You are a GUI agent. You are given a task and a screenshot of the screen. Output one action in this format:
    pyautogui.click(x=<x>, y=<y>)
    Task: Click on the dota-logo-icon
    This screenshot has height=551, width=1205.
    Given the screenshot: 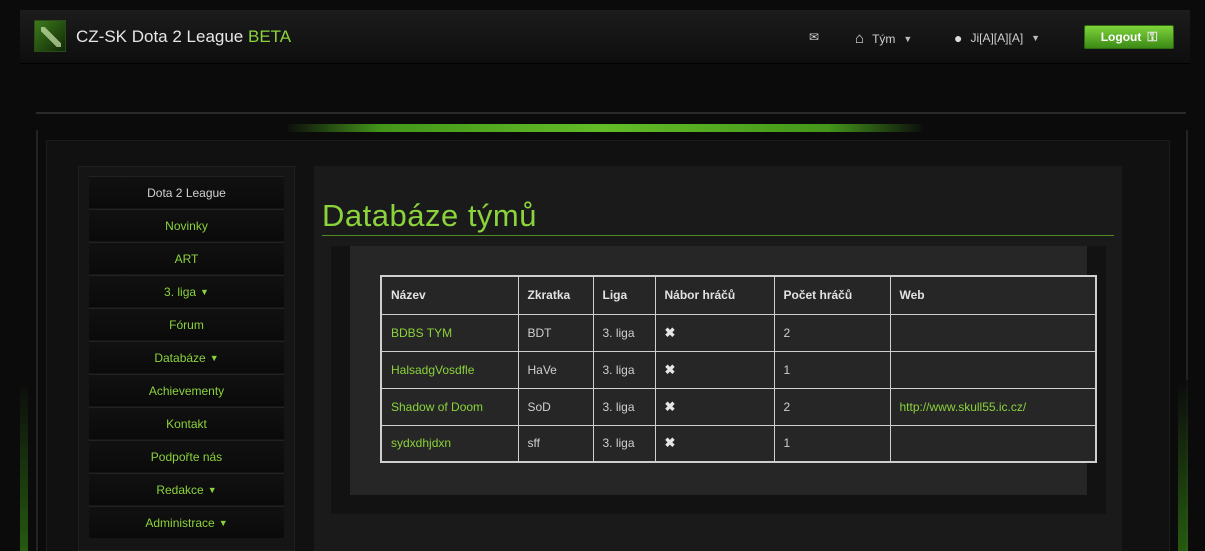 What is the action you would take?
    pyautogui.click(x=50, y=36)
    